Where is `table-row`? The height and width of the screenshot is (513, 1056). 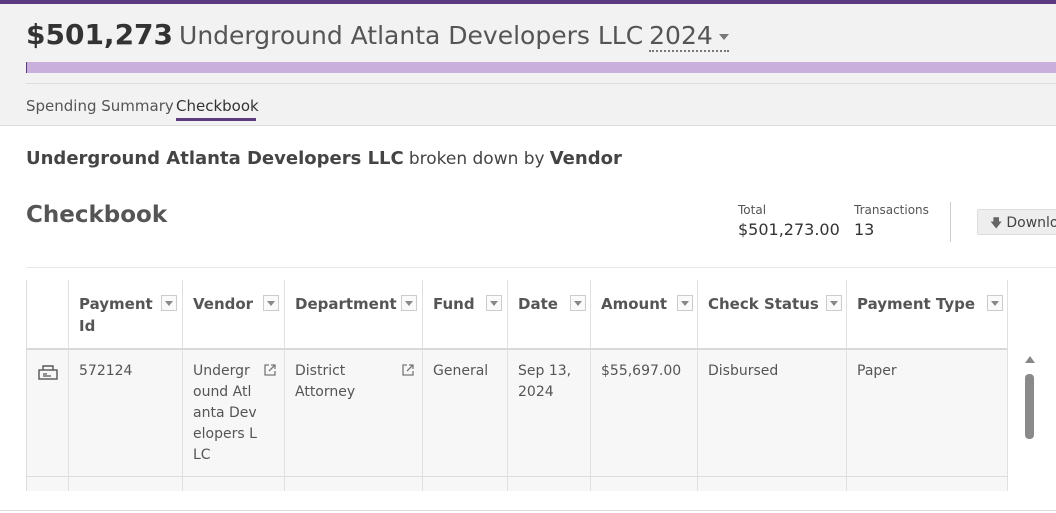 table-row is located at coordinates (517, 484).